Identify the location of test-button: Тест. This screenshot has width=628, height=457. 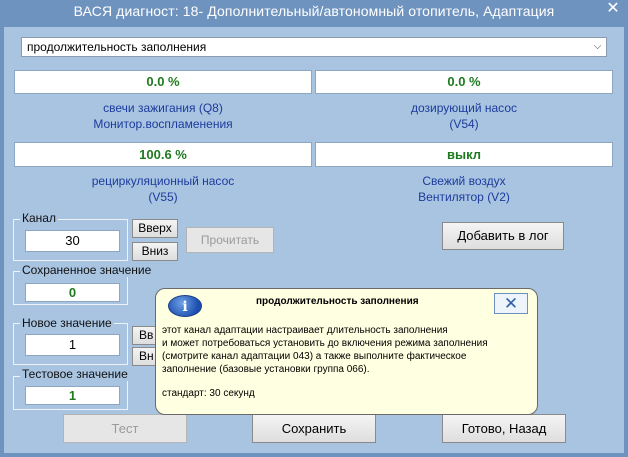
(125, 428).